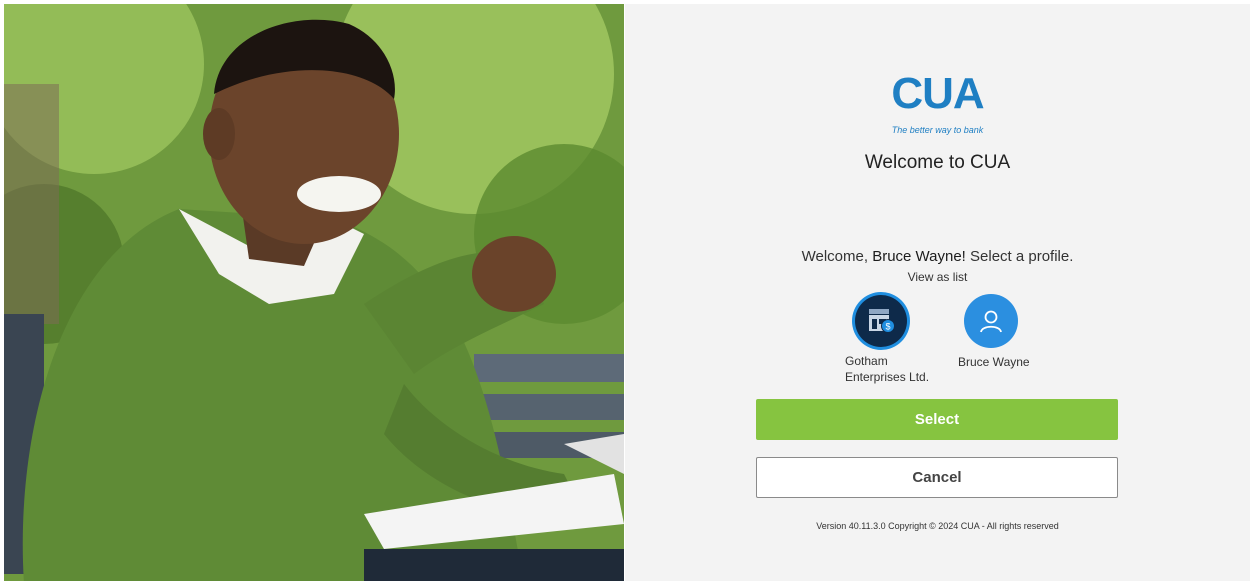  I want to click on profile-label-line2: Enterprises Ltd., so click(887, 377).